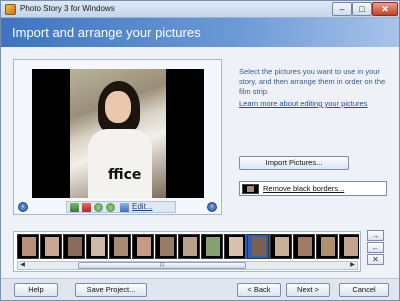  I want to click on window-title: Photo Story 3 for Windows, so click(67, 8).